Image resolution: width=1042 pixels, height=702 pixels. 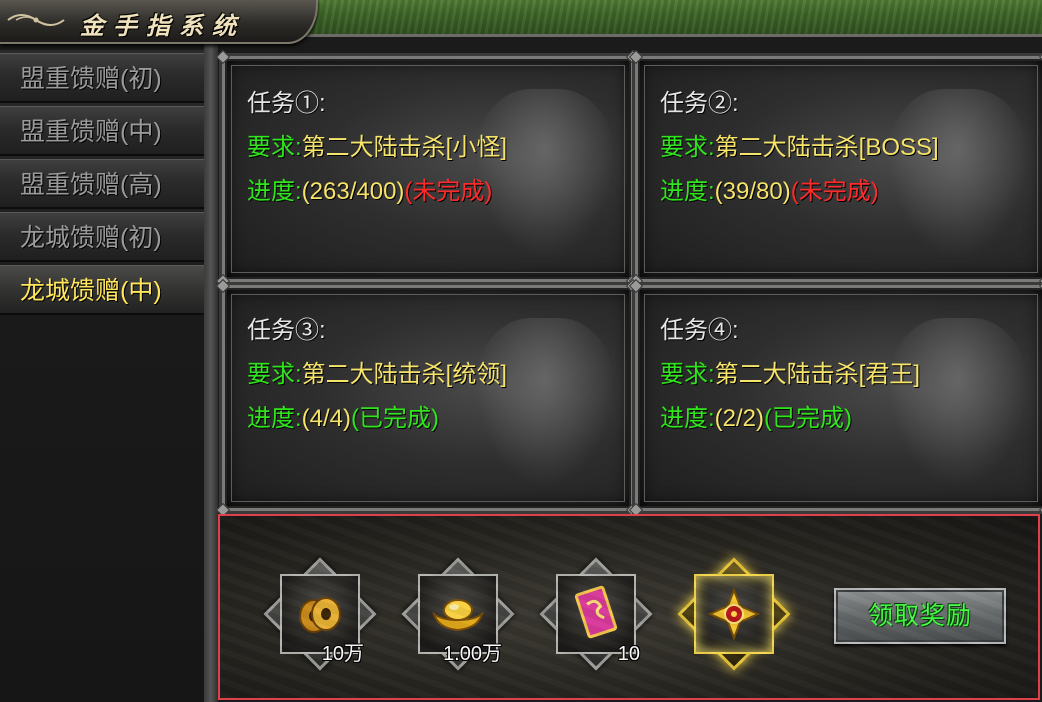 I want to click on task-panel-4: 任务④: 要求:第二大陆击杀[君王] 进度:(2/2)(已完成), so click(x=835, y=398).